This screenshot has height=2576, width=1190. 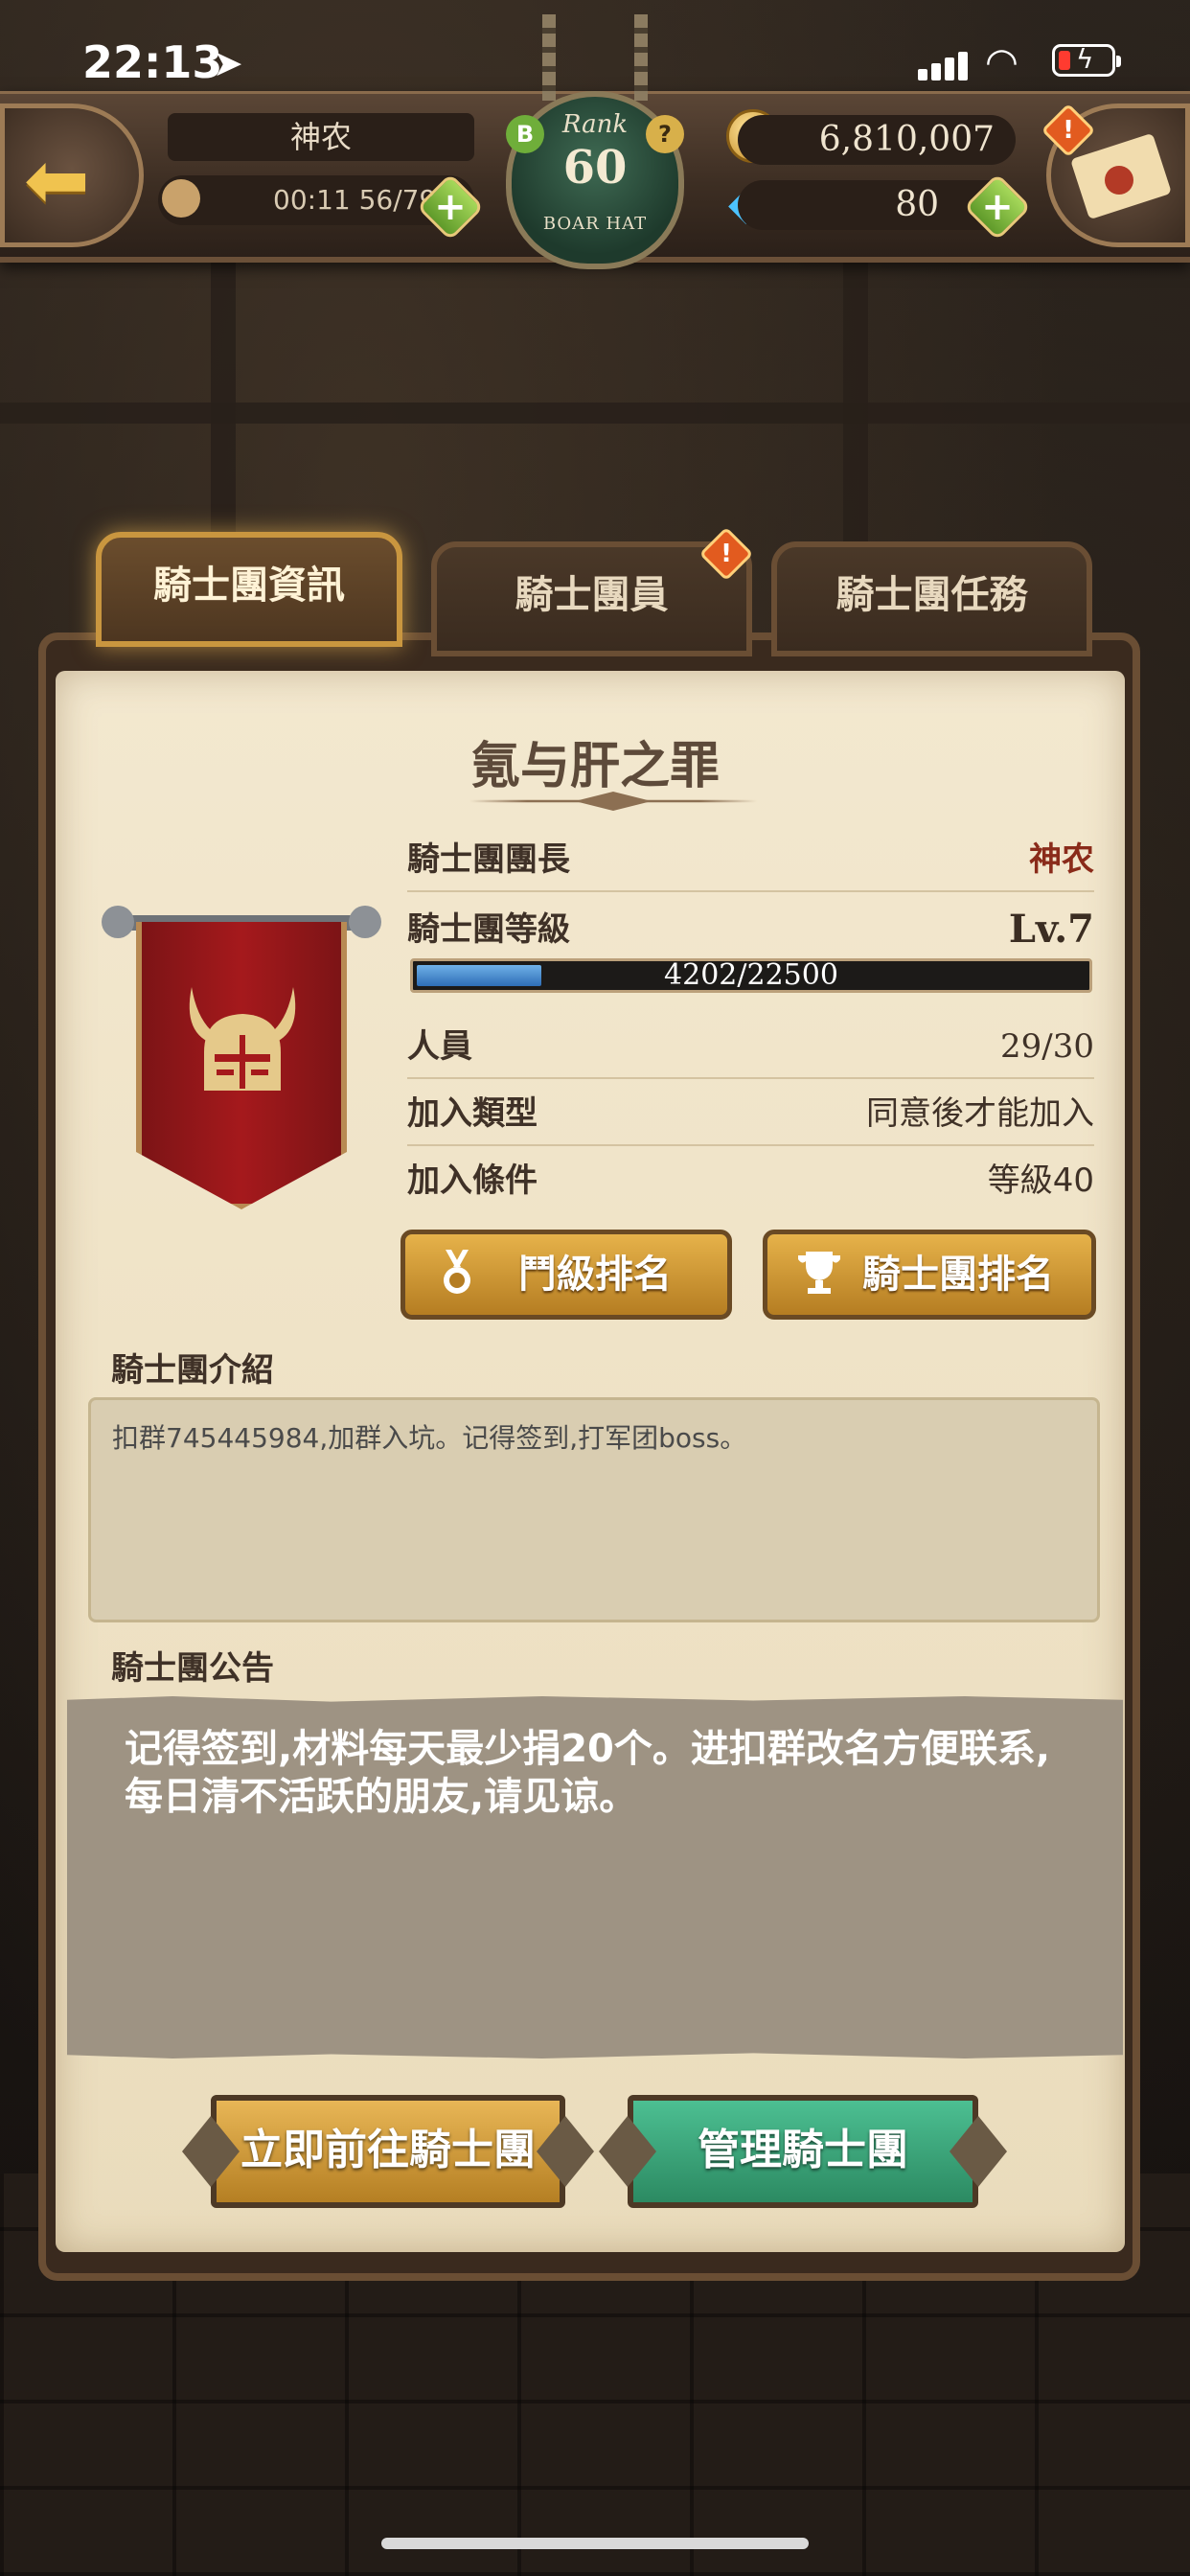 I want to click on members-row: 人員 29/30, so click(x=750, y=1047).